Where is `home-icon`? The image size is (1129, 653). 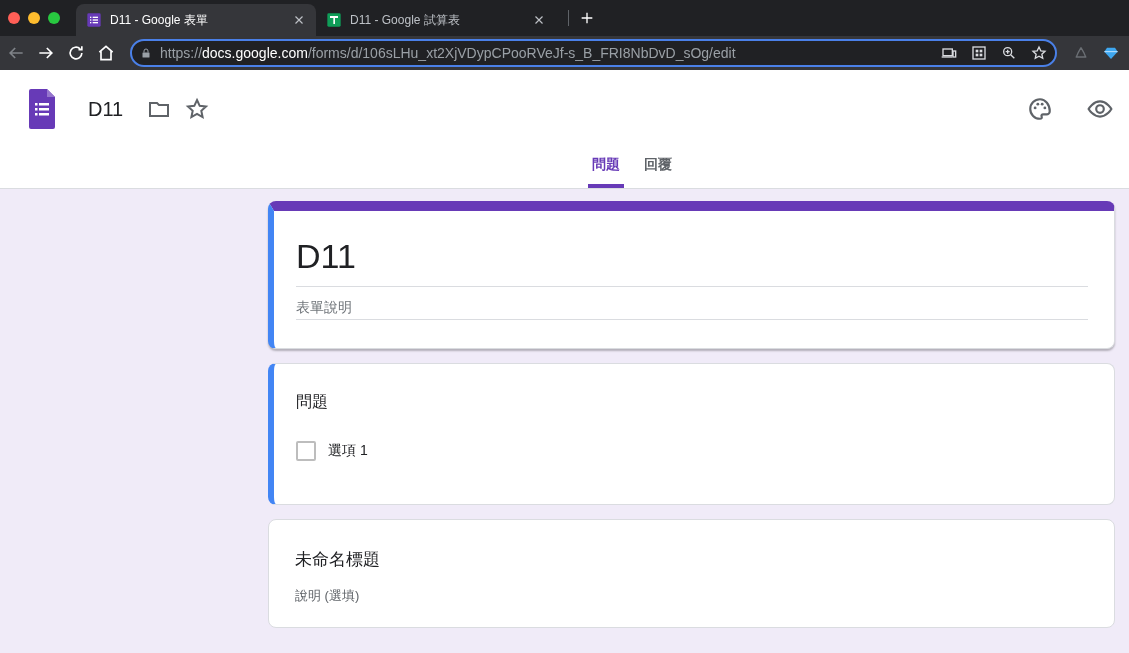
home-icon is located at coordinates (106, 53).